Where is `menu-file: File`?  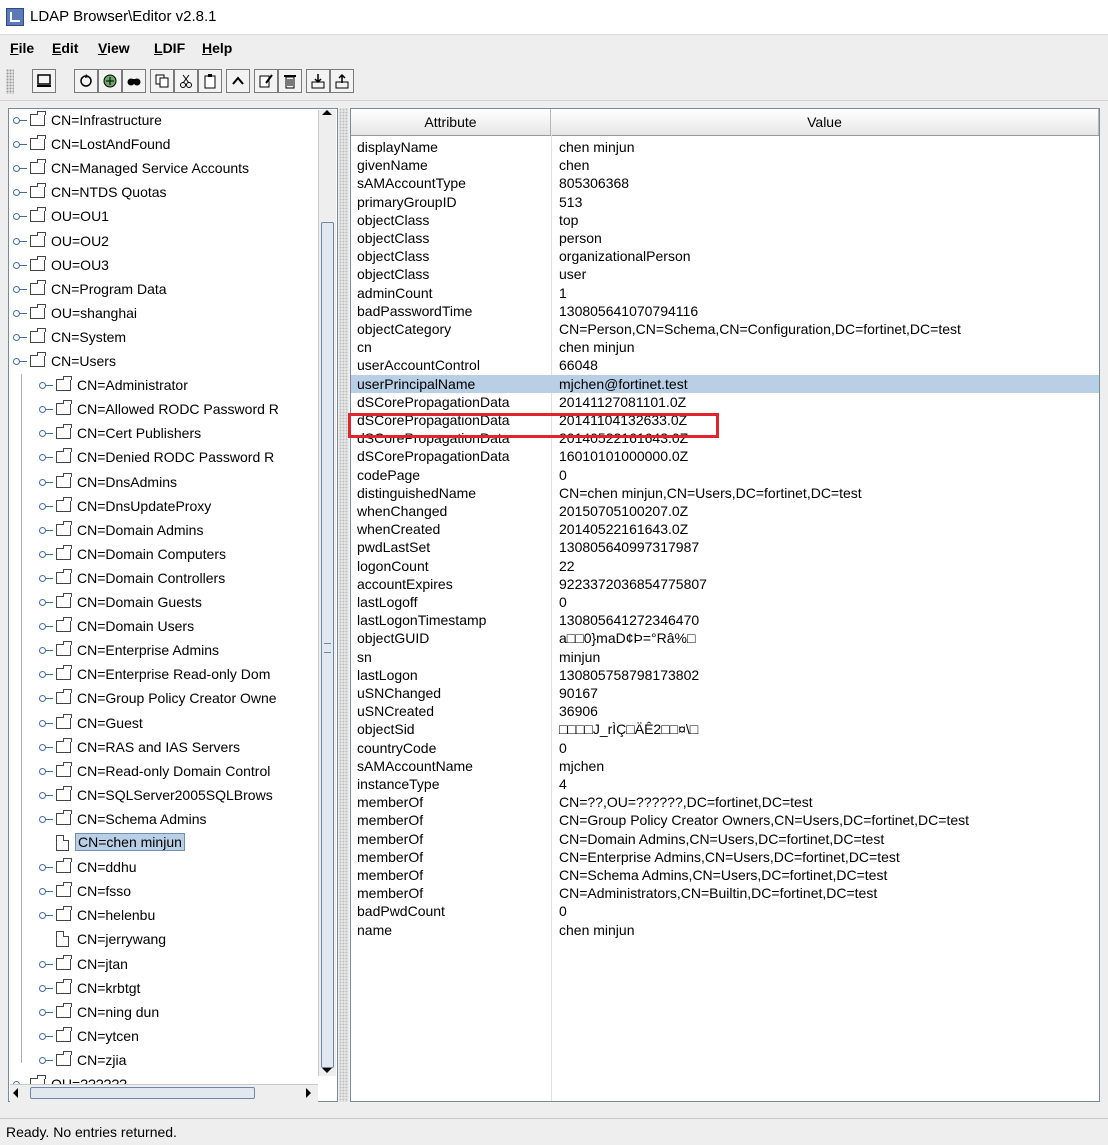
menu-file: File is located at coordinates (22, 48).